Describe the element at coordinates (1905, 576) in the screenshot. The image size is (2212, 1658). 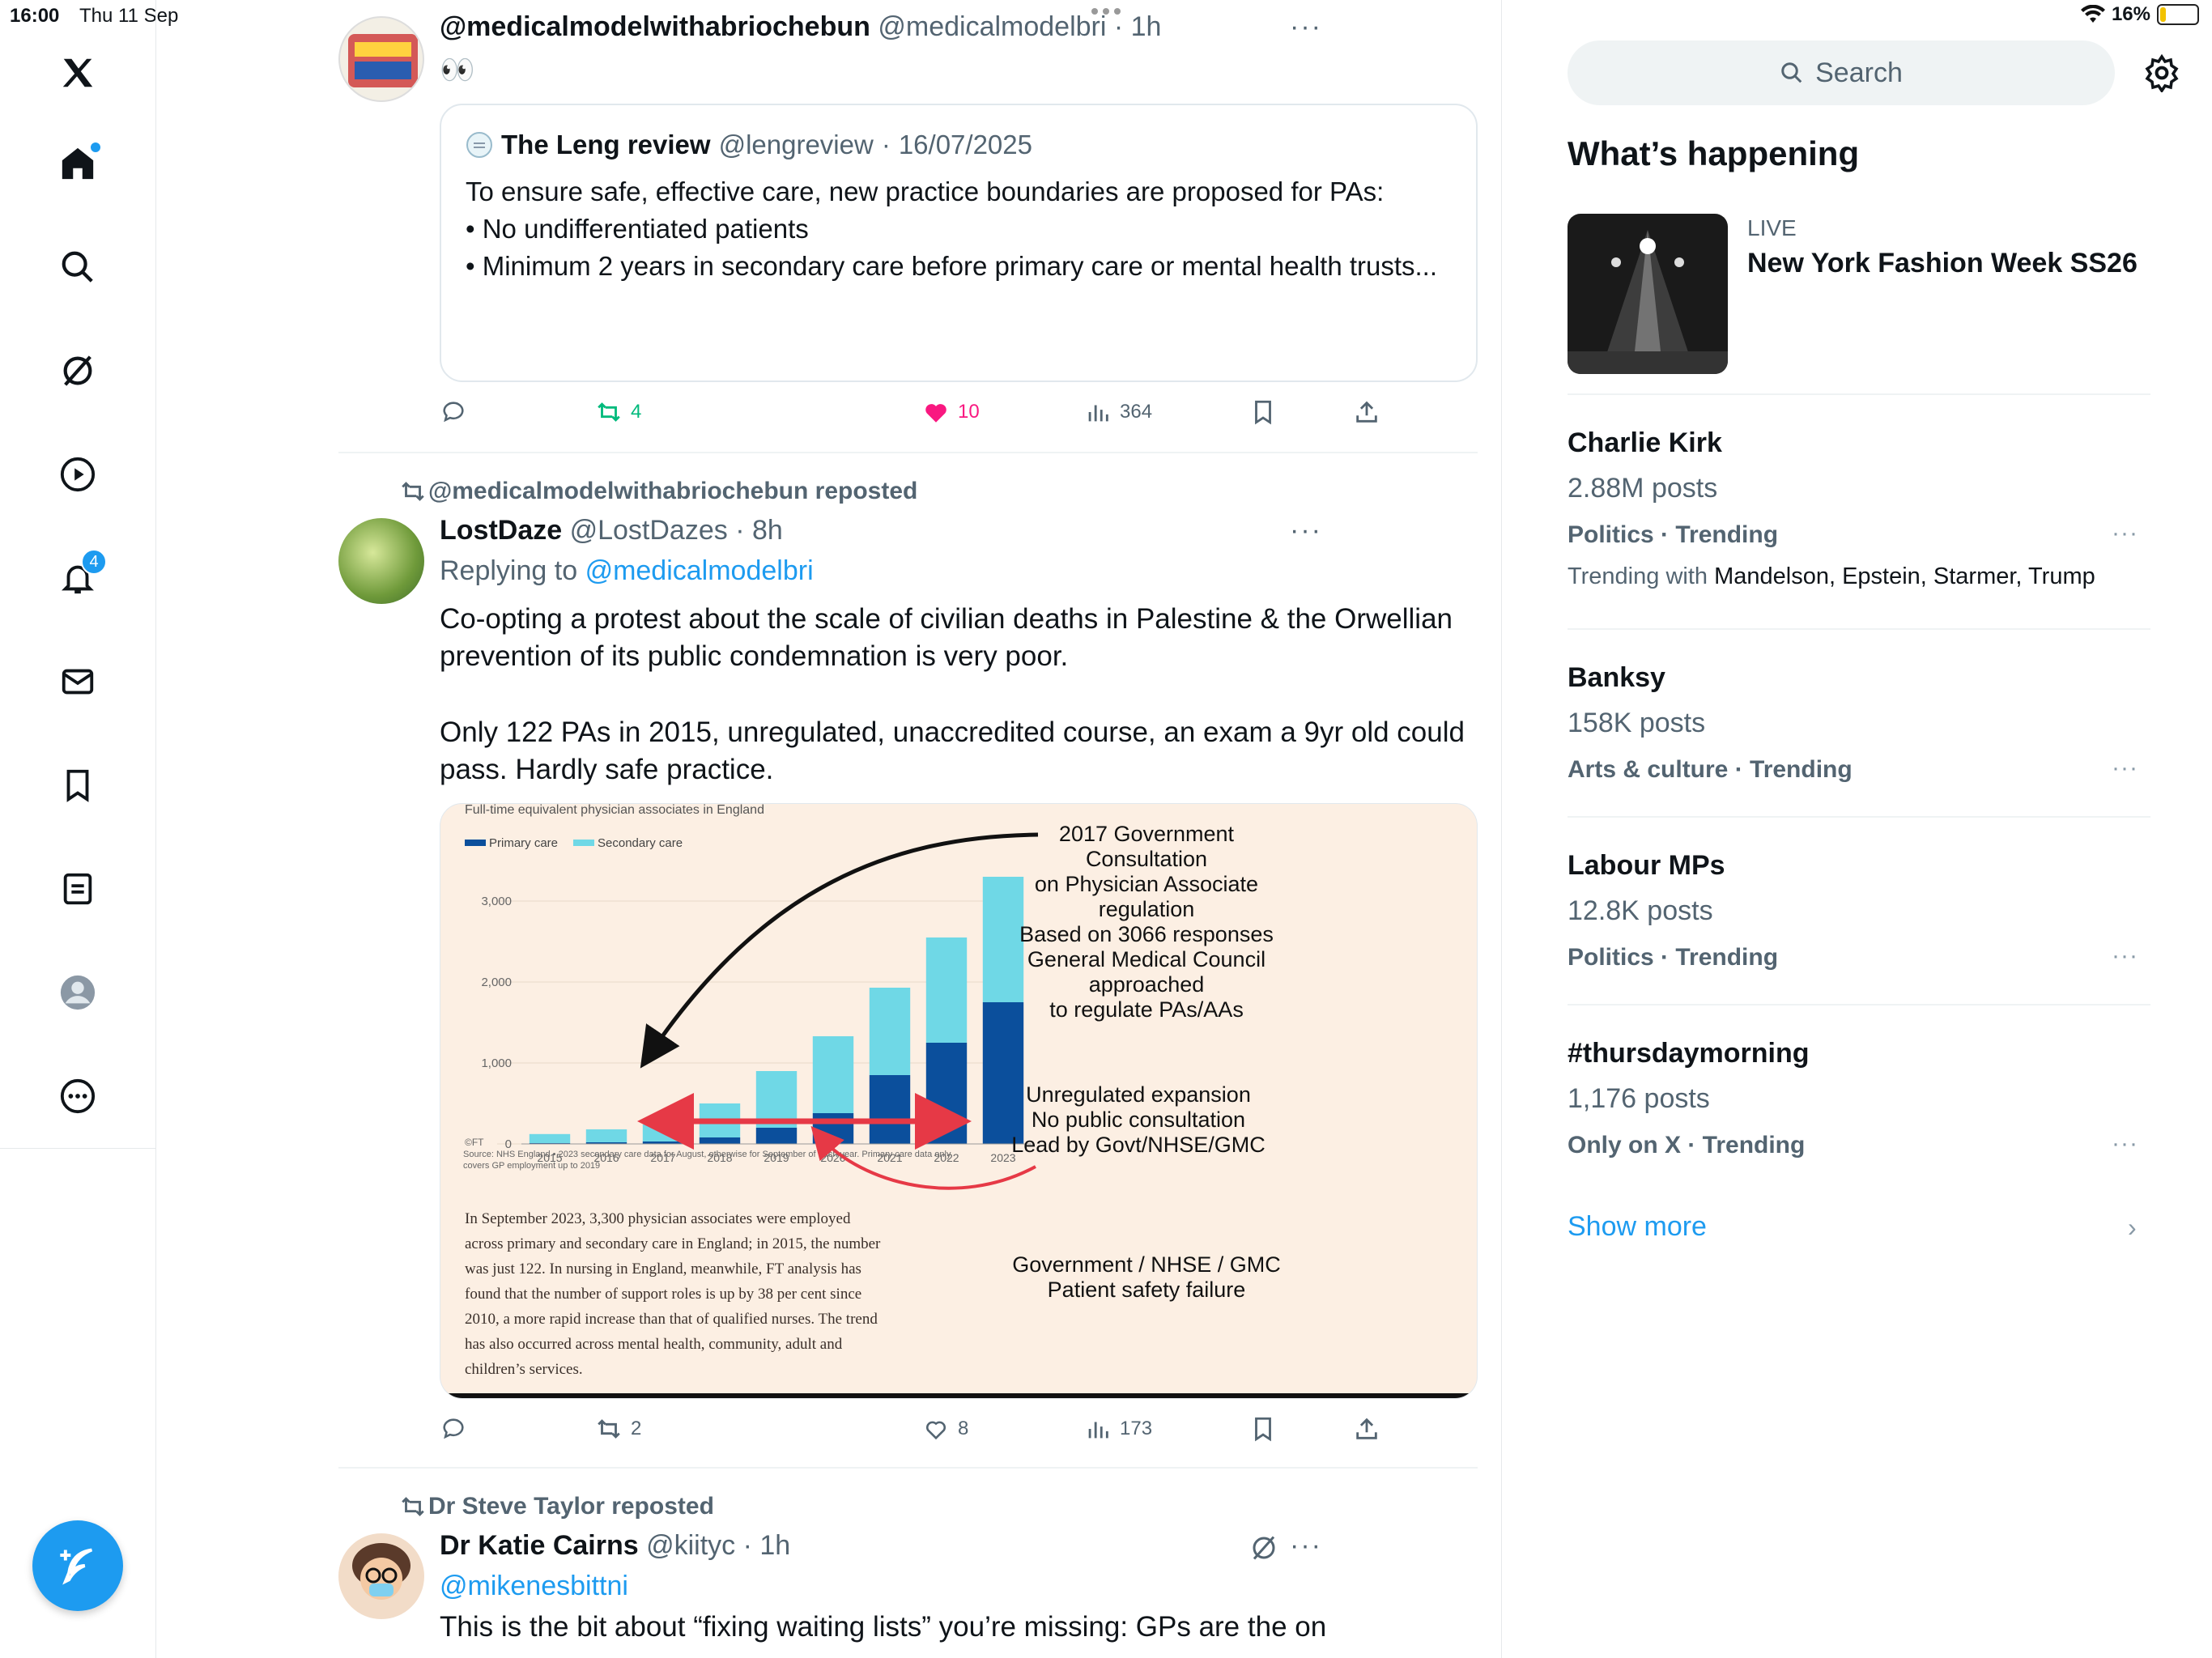
I see `trending-with-topics: Mandelson, Epstein, Starmer, Trump` at that location.